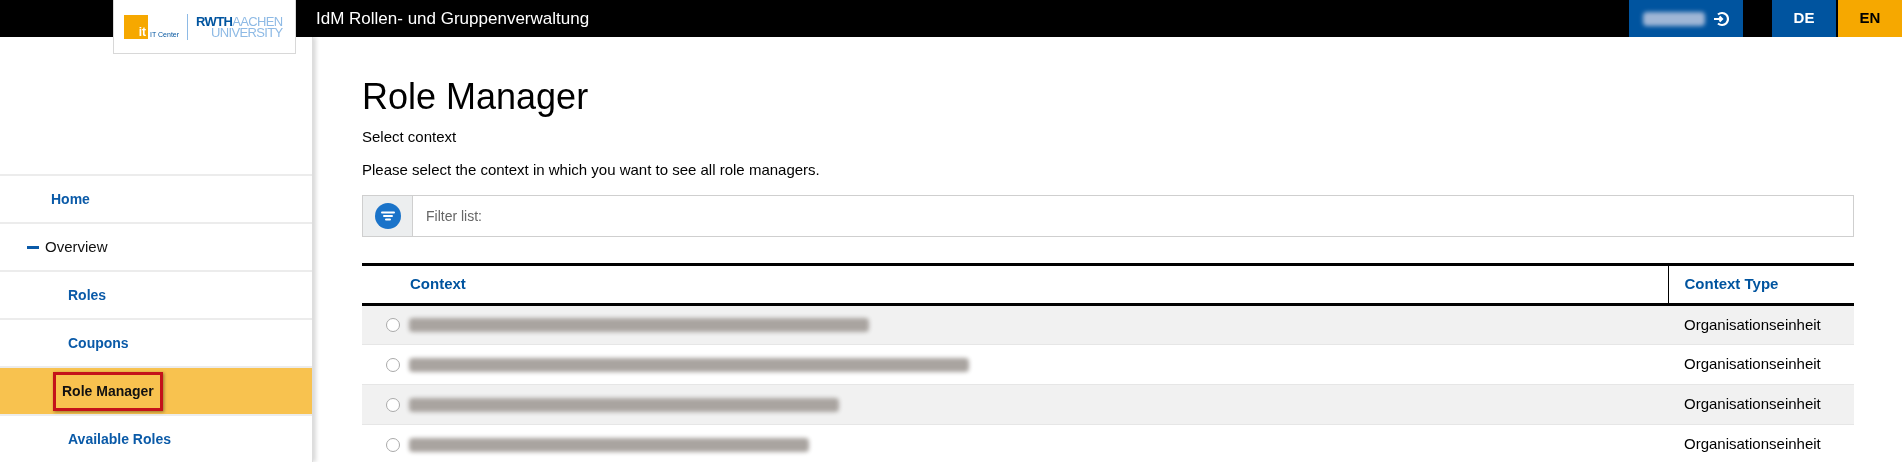  What do you see at coordinates (1804, 18) in the screenshot?
I see `language-button: DE` at bounding box center [1804, 18].